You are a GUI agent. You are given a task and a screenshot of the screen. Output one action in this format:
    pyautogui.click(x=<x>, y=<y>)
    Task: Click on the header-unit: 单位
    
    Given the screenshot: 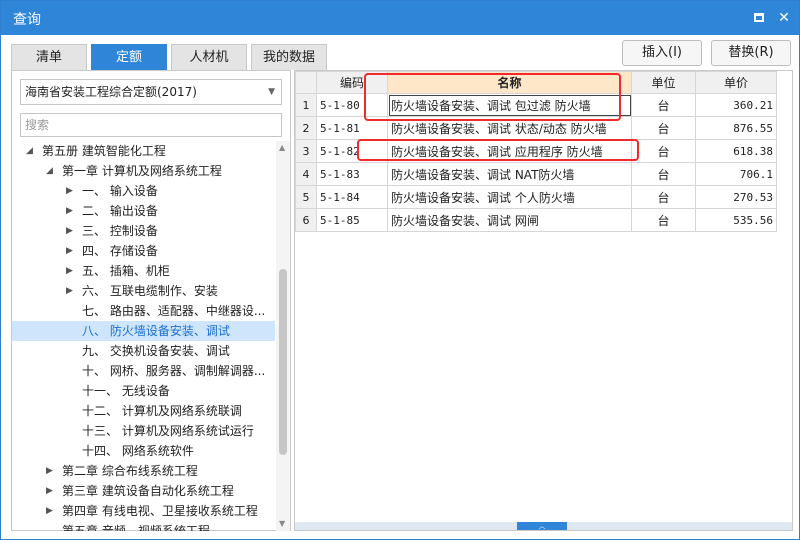 What is the action you would take?
    pyautogui.click(x=663, y=82)
    